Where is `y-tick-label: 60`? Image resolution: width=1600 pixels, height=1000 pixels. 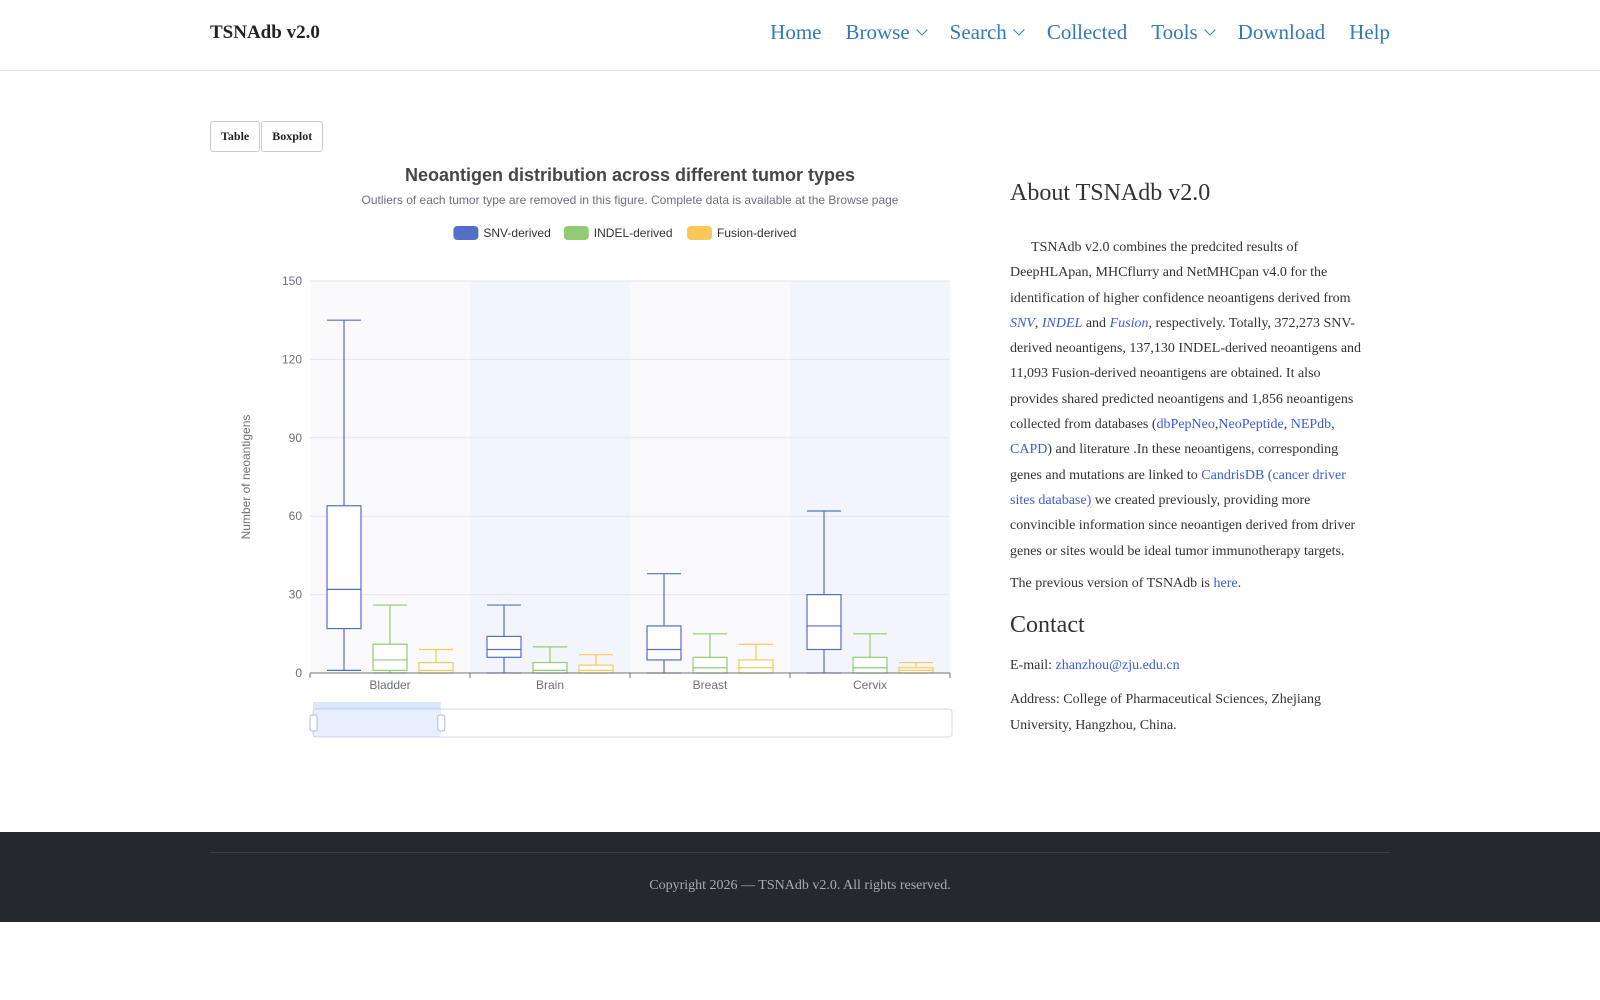
y-tick-label: 60 is located at coordinates (296, 516).